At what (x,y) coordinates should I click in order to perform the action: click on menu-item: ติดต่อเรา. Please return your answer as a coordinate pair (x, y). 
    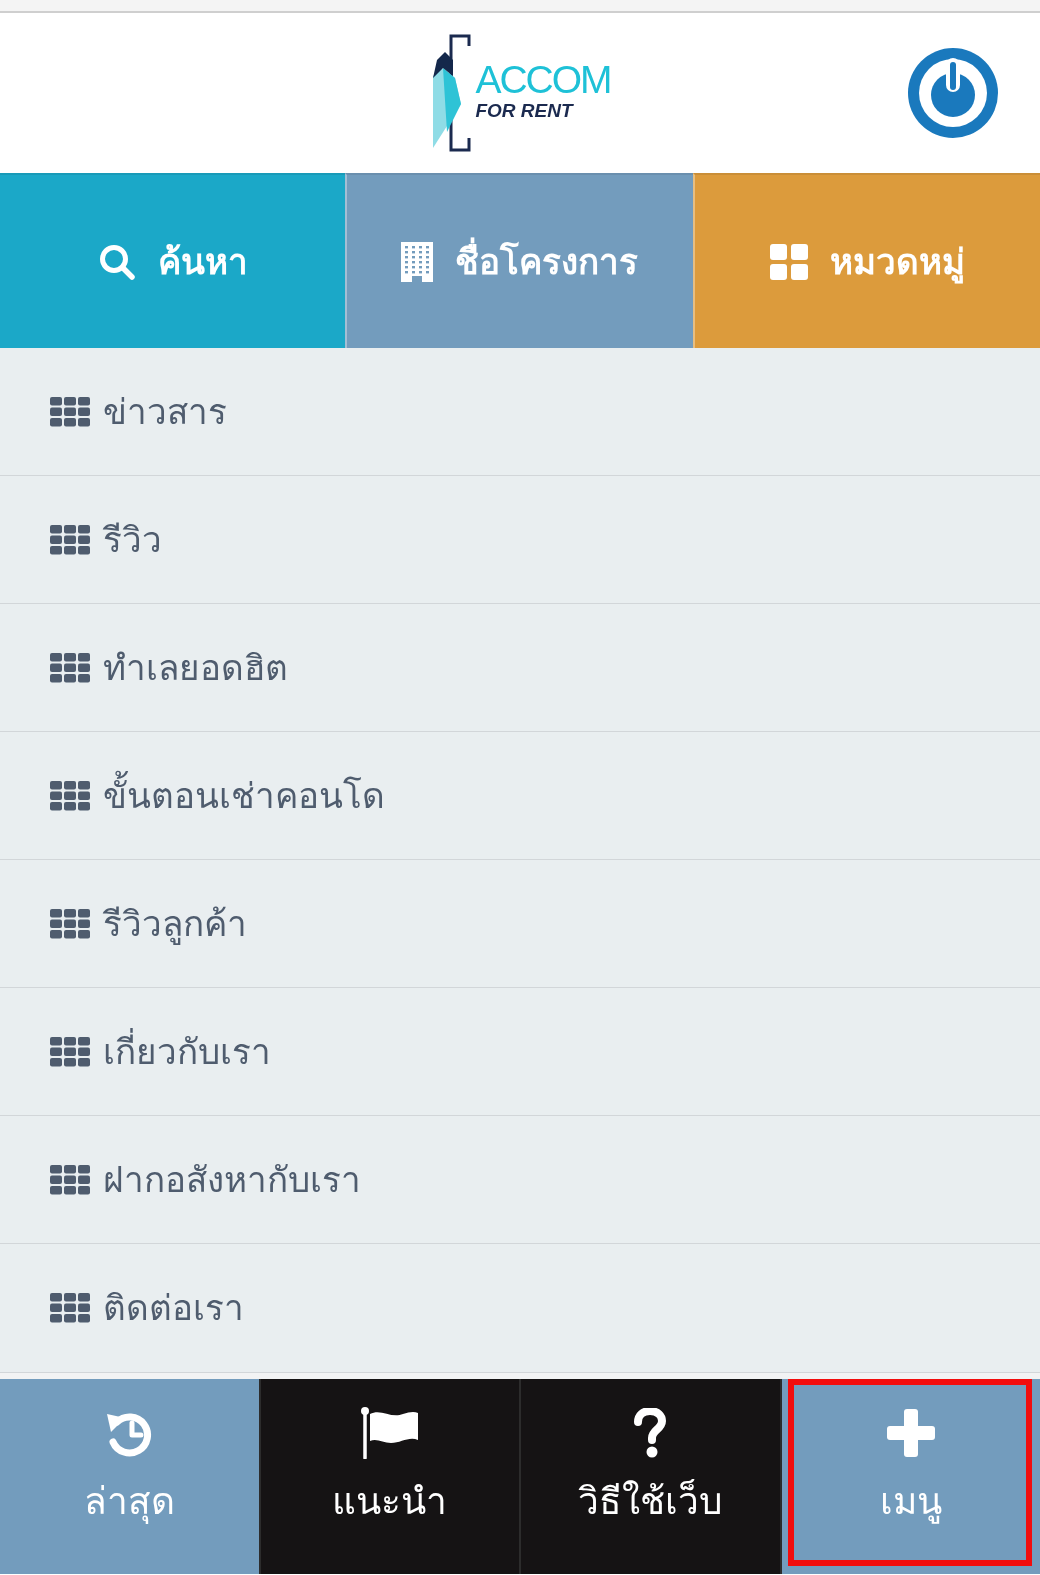
    Looking at the image, I should click on (520, 1307).